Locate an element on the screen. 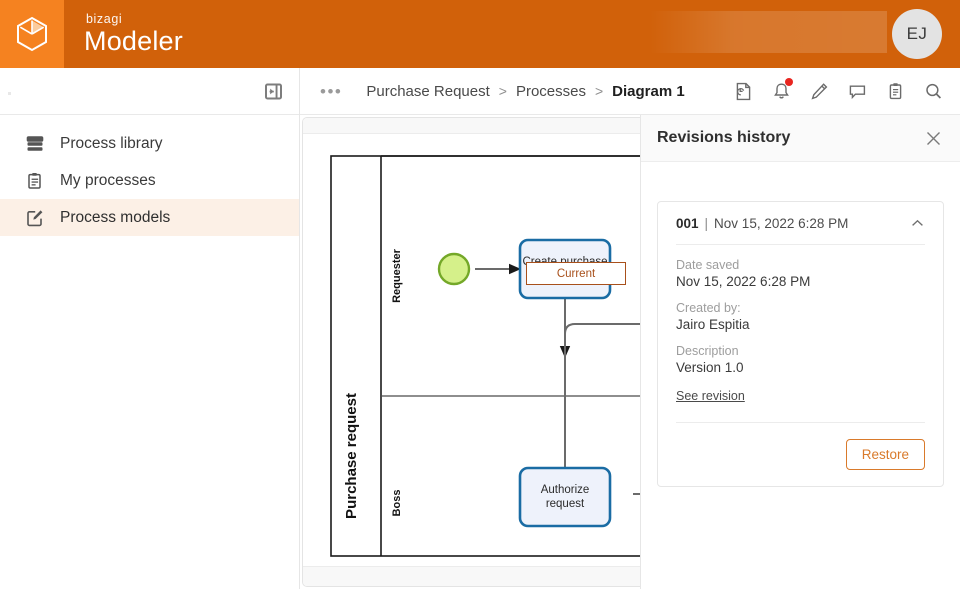  app-logo is located at coordinates (32, 34).